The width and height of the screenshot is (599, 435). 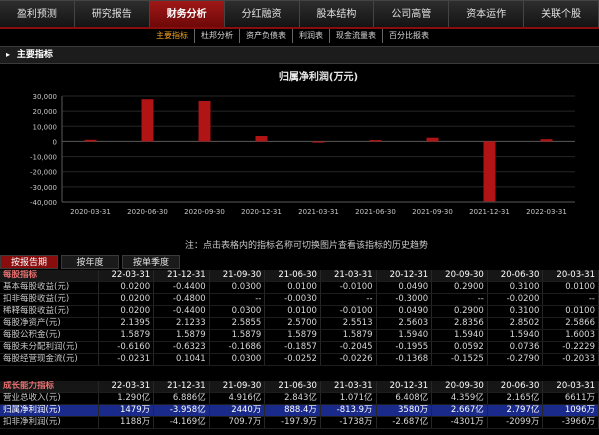 I want to click on metric-name: 营业总收入(元), so click(x=49, y=398).